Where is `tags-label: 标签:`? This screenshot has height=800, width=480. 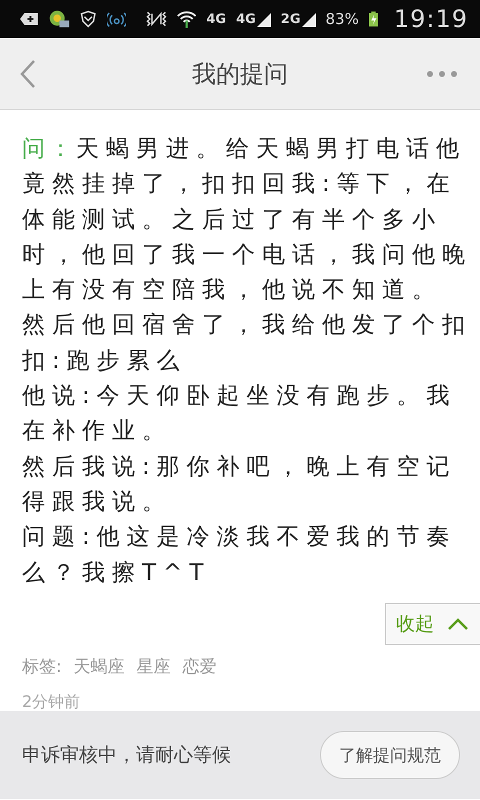
tags-label: 标签: is located at coordinates (42, 667).